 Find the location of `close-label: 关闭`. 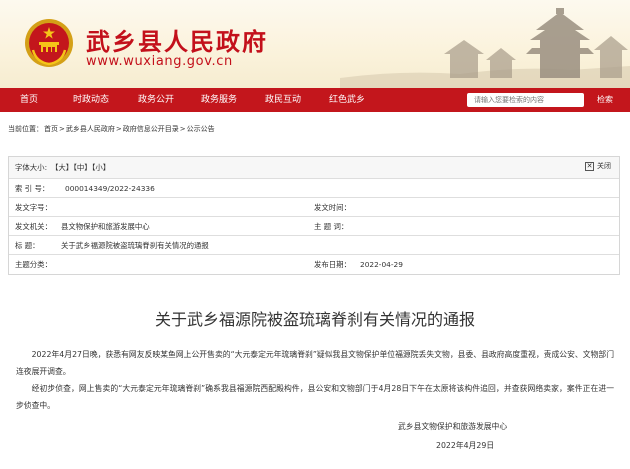

close-label: 关闭 is located at coordinates (604, 166).